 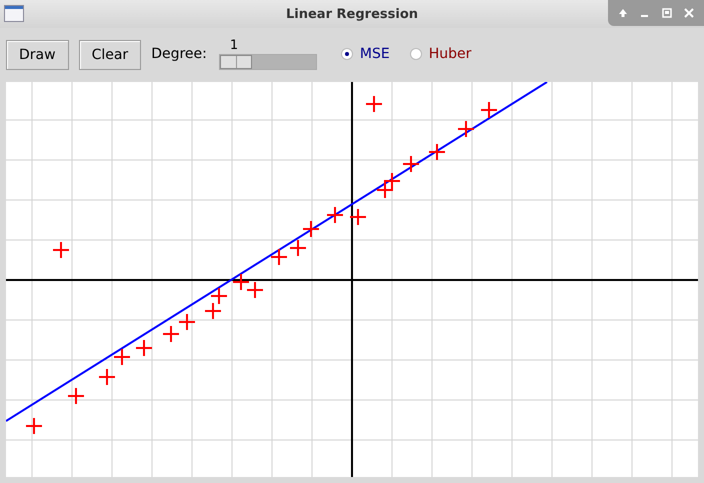 I want to click on close-icon, so click(x=689, y=13).